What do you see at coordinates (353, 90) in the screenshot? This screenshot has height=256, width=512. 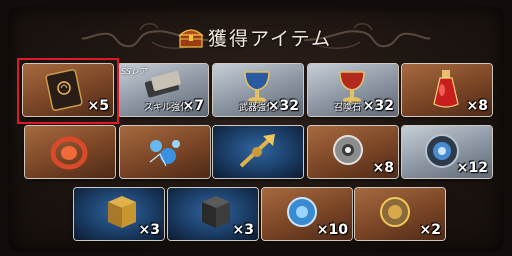 I see `reward-item: 召喚石 ×32` at bounding box center [353, 90].